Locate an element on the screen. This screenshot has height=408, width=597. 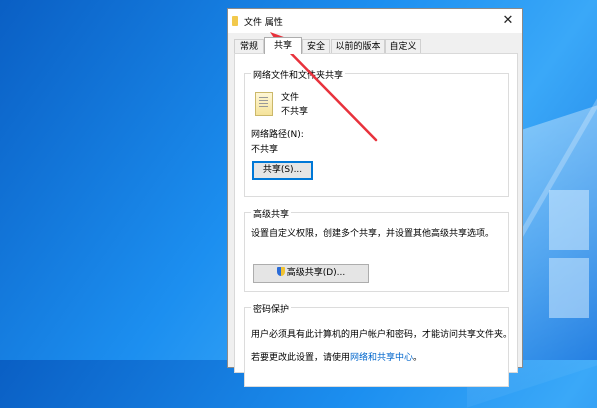
advanced-sharing-title: 高级共享 is located at coordinates (271, 213).